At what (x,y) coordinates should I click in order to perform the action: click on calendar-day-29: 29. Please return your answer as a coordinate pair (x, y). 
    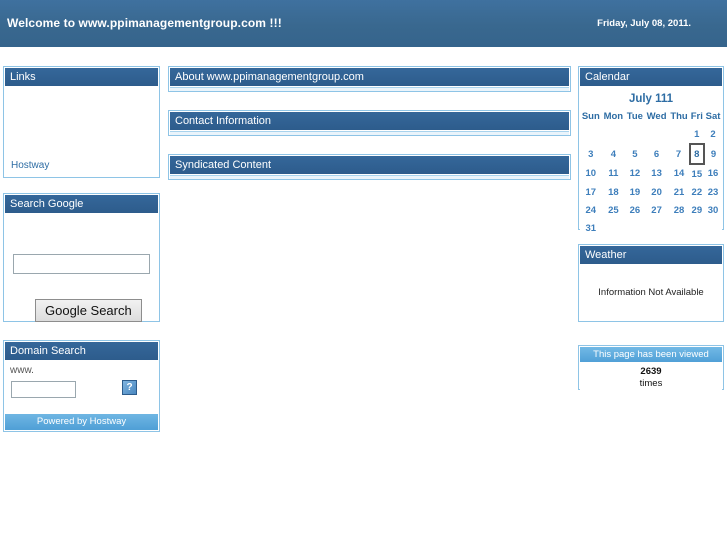
    Looking at the image, I should click on (697, 210).